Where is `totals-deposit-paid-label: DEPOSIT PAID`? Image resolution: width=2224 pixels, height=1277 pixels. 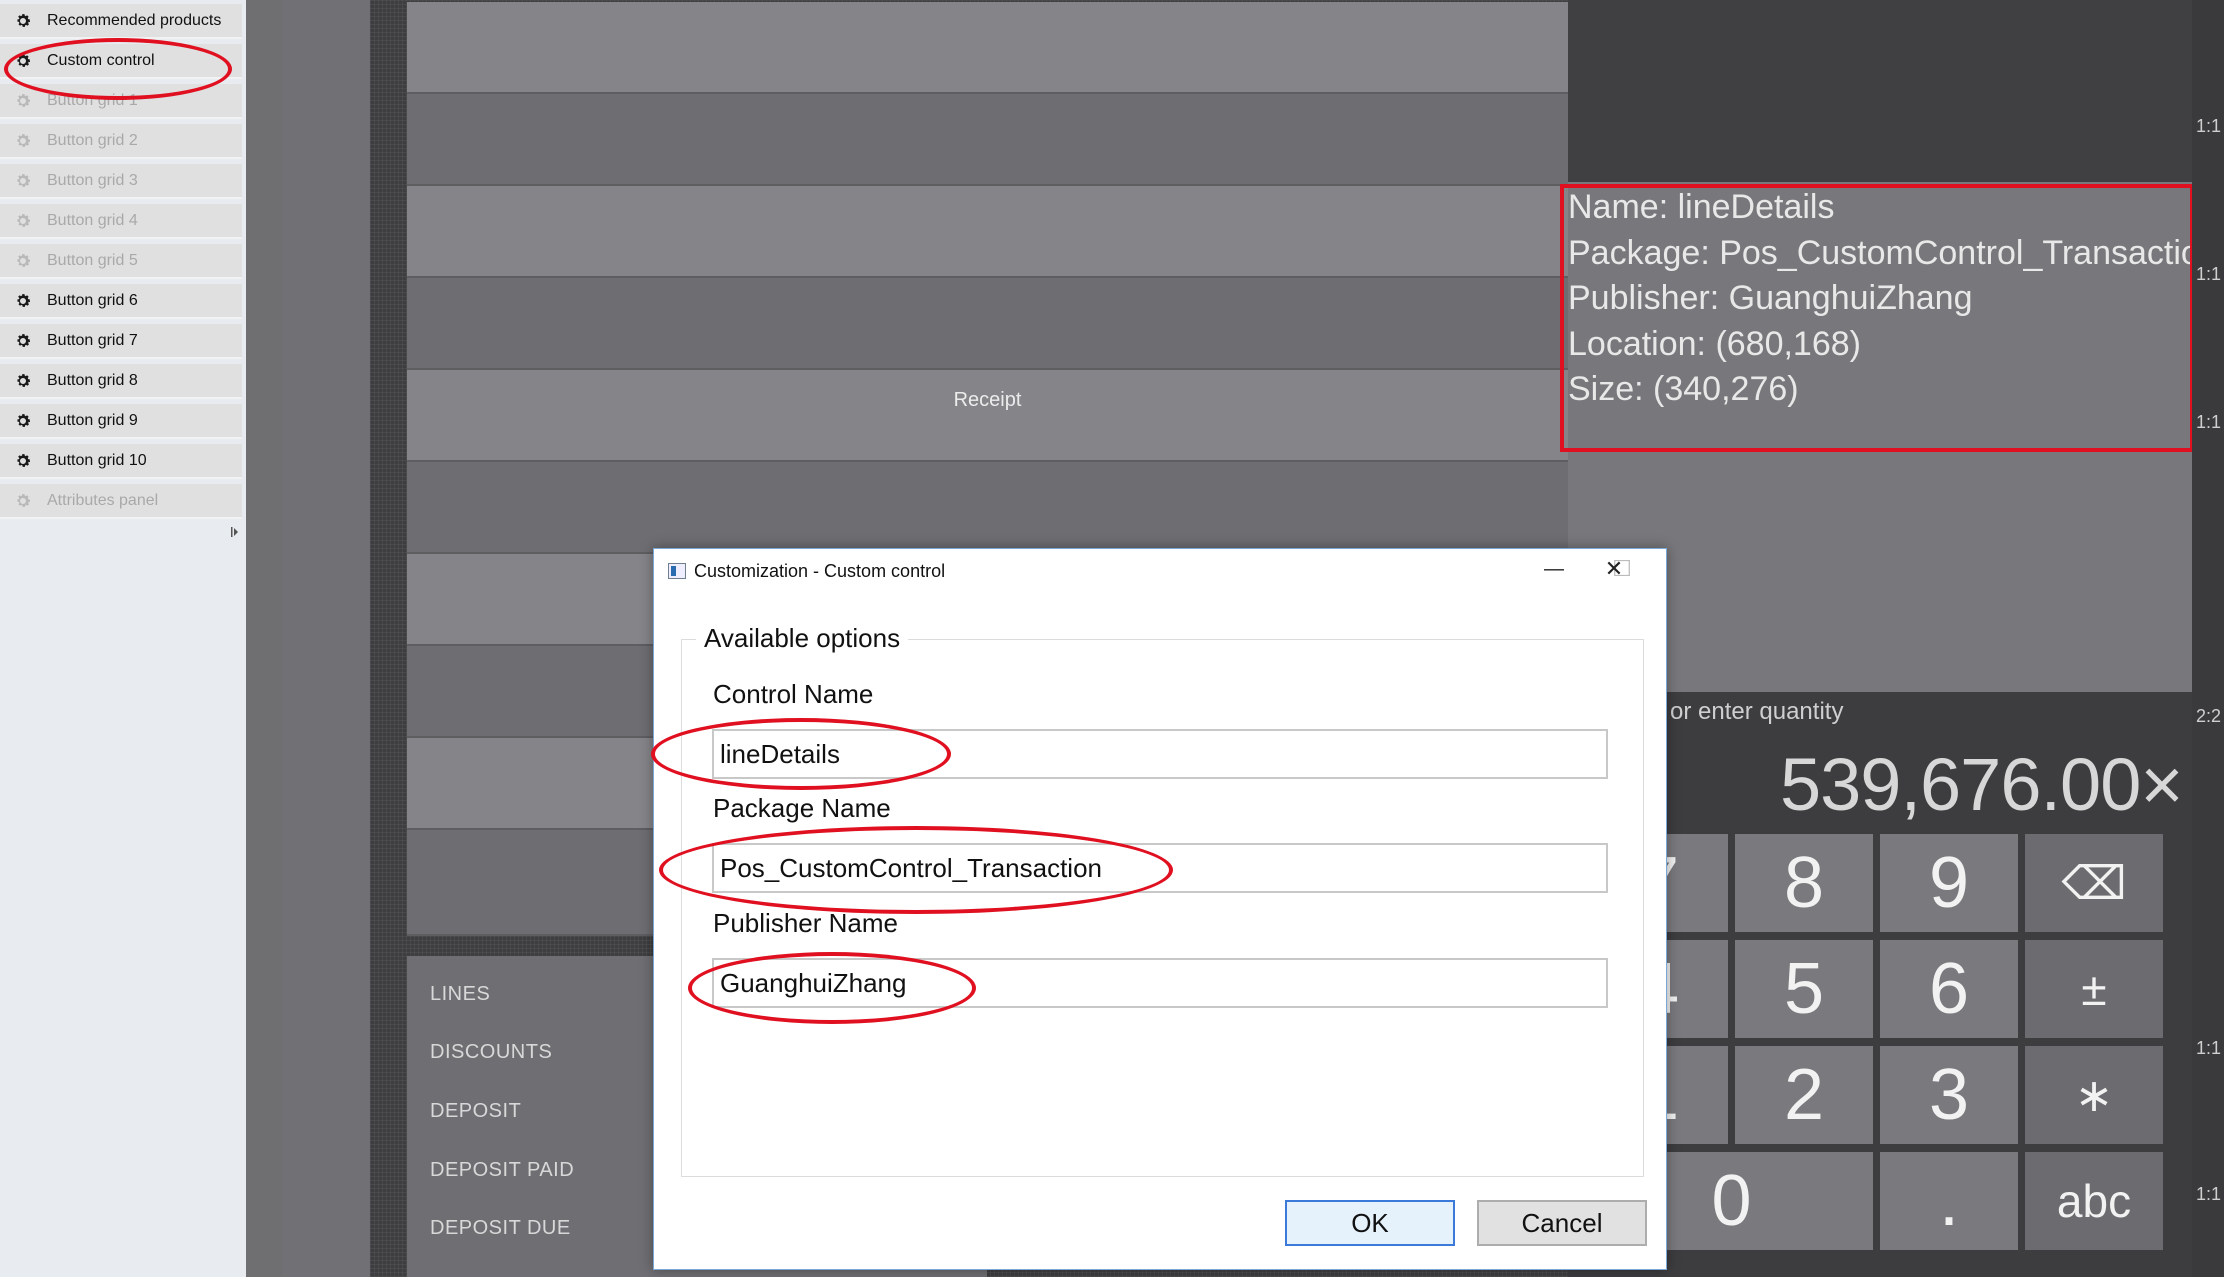
totals-deposit-paid-label: DEPOSIT PAID is located at coordinates (502, 1170).